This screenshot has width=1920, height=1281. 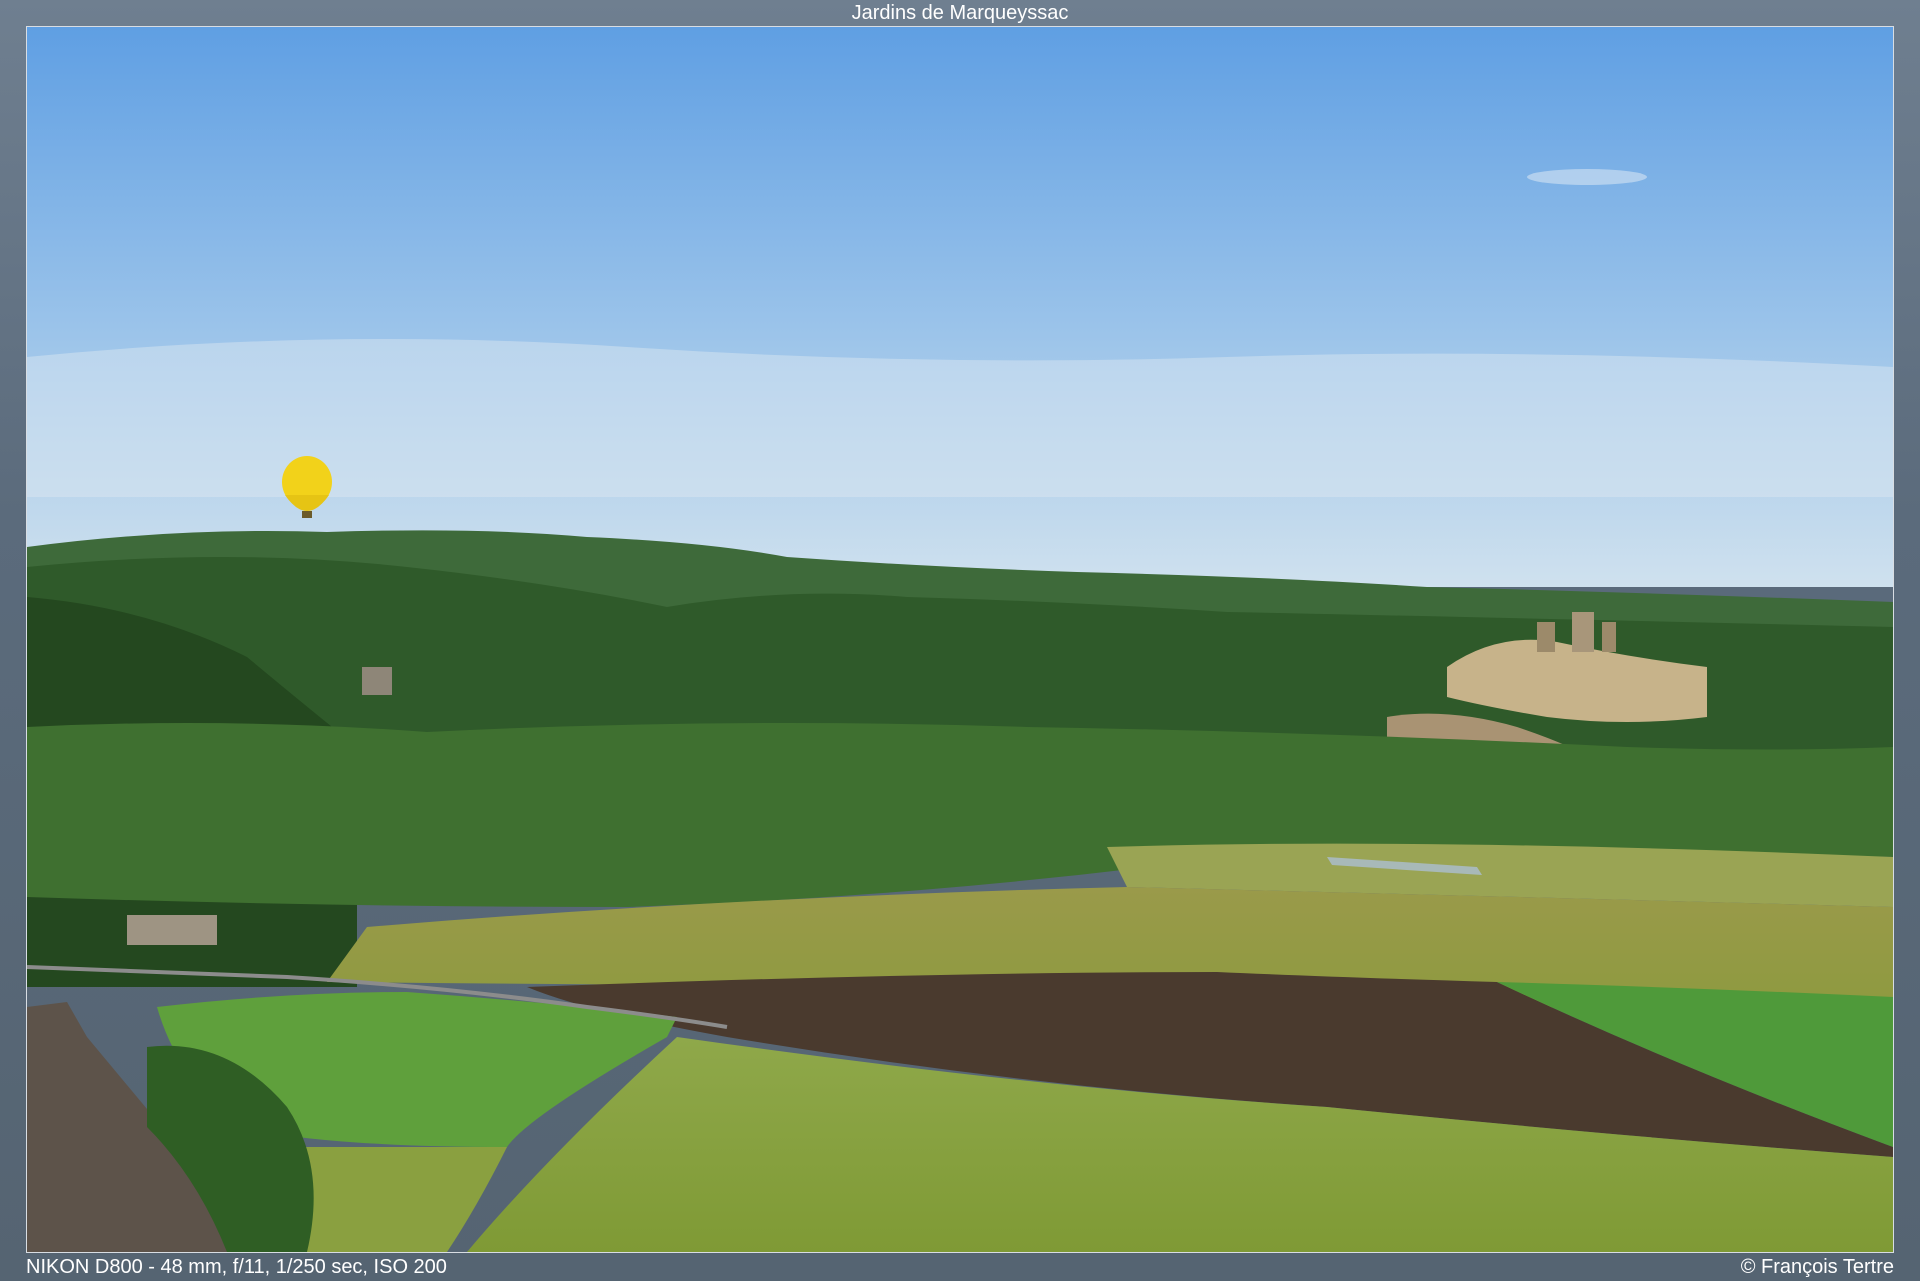 I want to click on photo-title: Jardins de Marqueyssac, so click(x=960, y=13).